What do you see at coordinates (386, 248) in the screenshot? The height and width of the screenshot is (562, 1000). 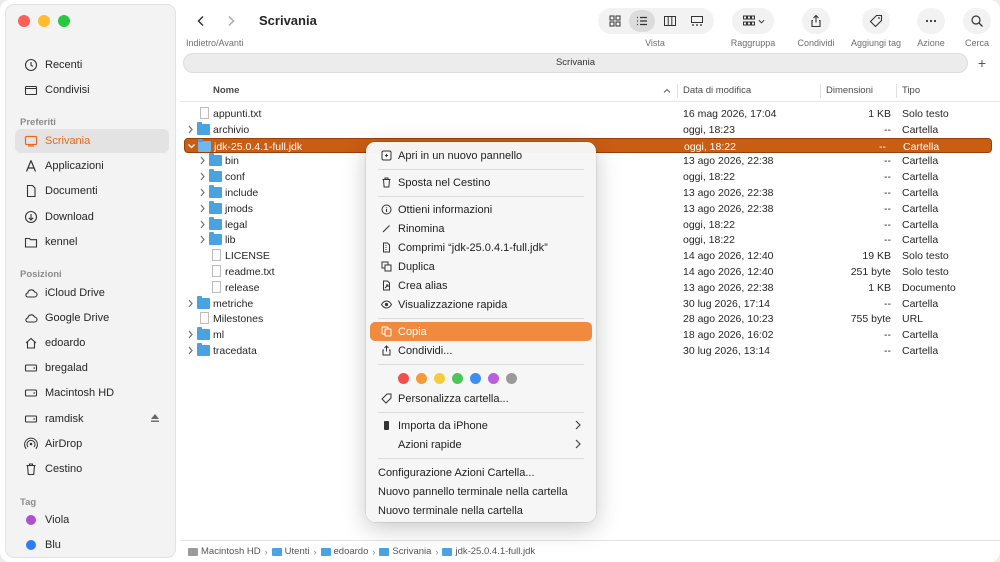 I see `archive-icon` at bounding box center [386, 248].